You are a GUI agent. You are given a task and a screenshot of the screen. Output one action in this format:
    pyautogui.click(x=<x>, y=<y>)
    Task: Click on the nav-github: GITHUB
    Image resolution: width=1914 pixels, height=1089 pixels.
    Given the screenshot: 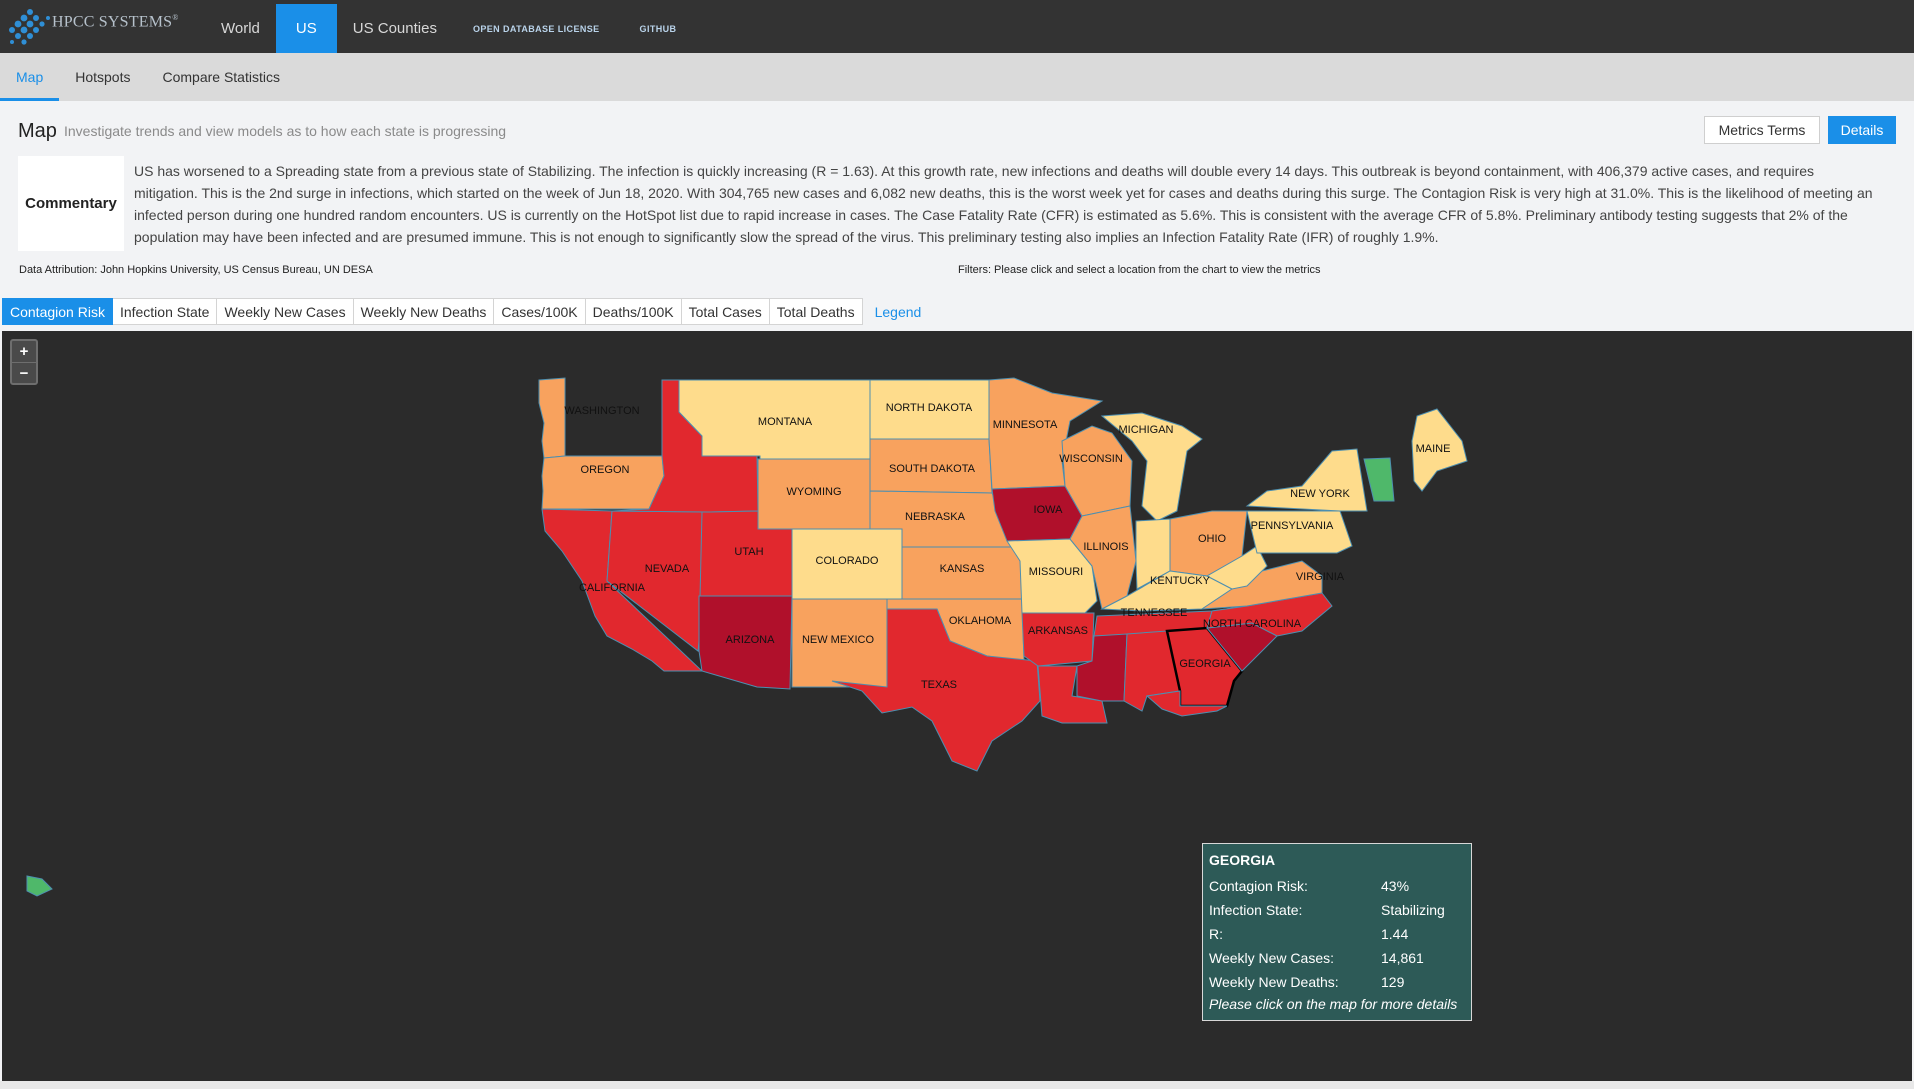 What is the action you would take?
    pyautogui.click(x=658, y=28)
    